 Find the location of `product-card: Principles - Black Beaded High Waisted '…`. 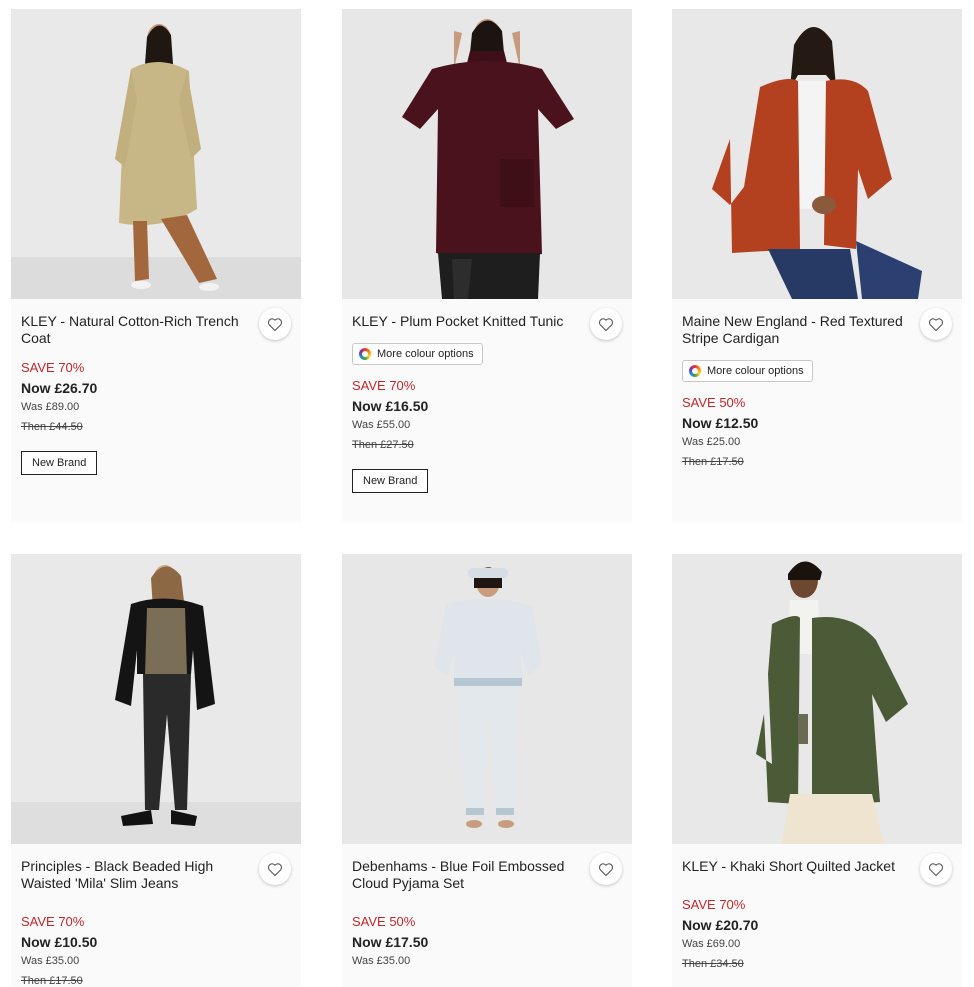

product-card: Principles - Black Beaded High Waisted '… is located at coordinates (156, 770).